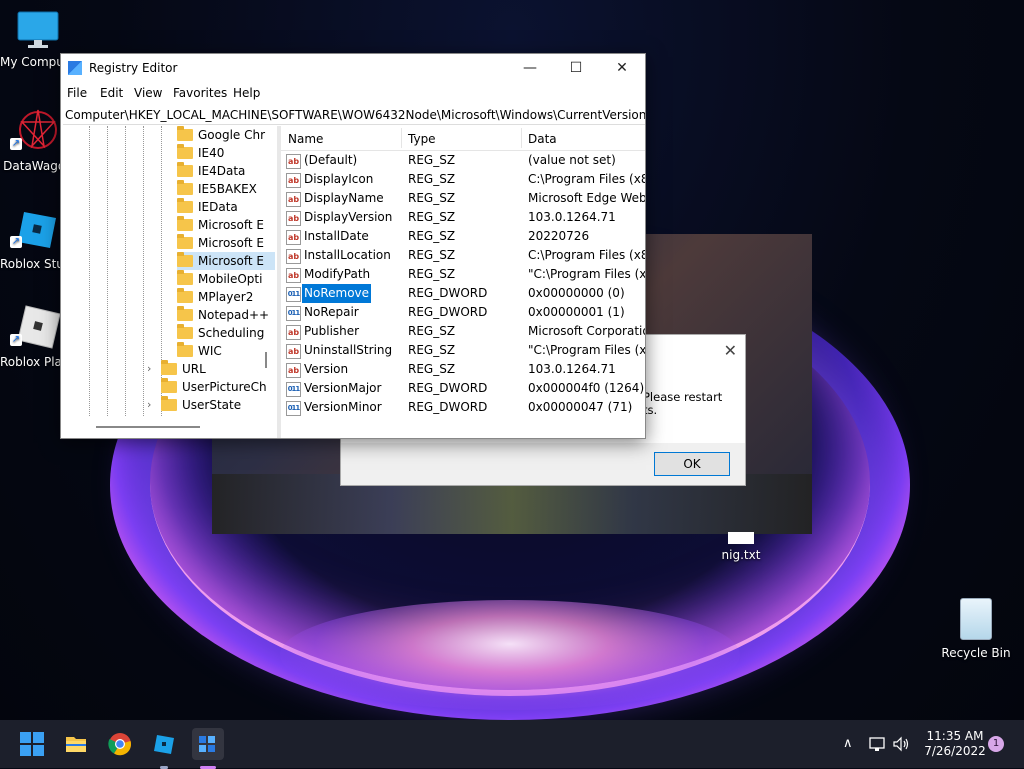 The image size is (1024, 769). I want to click on roblox-studio-icon, so click(164, 744).